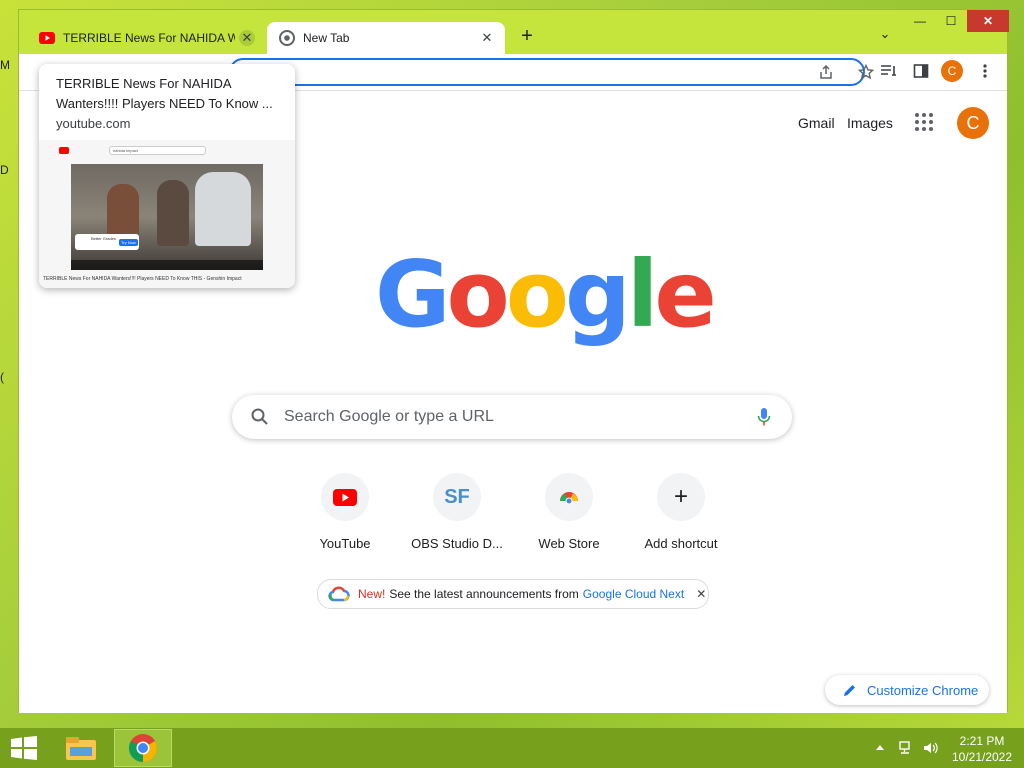 This screenshot has height=768, width=1024. I want to click on shortcut-tile: +, so click(681, 497).